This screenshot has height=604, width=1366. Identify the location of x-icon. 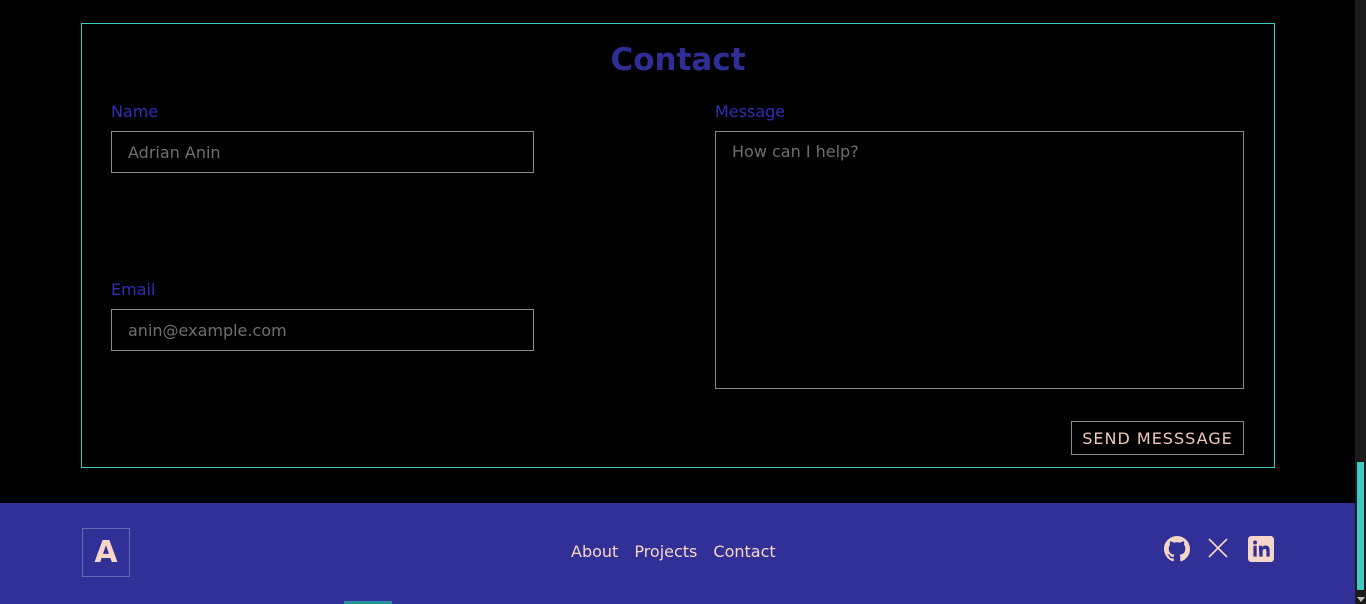
(1219, 549).